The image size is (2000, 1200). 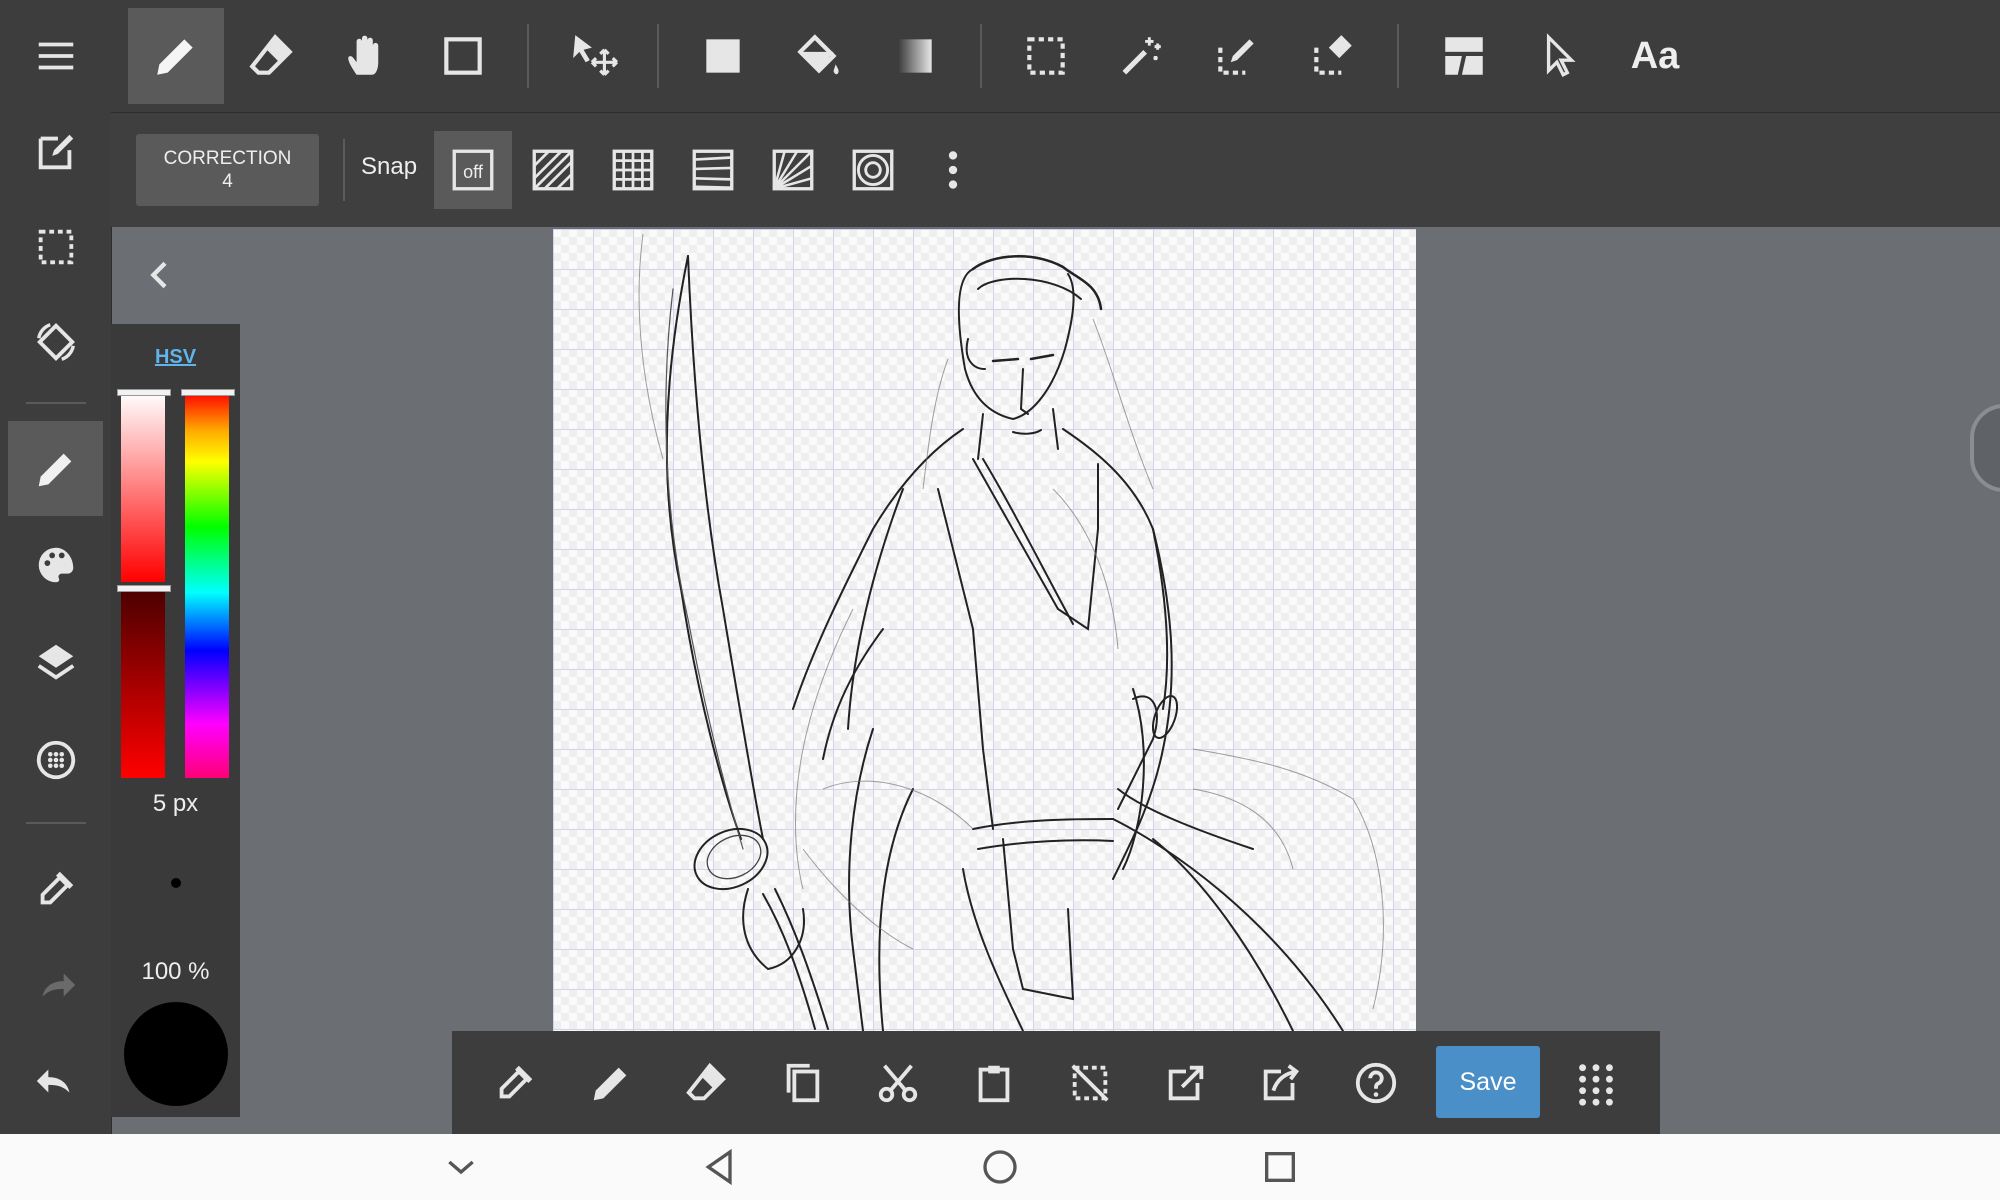 I want to click on undo-icon, so click(x=56, y=1081).